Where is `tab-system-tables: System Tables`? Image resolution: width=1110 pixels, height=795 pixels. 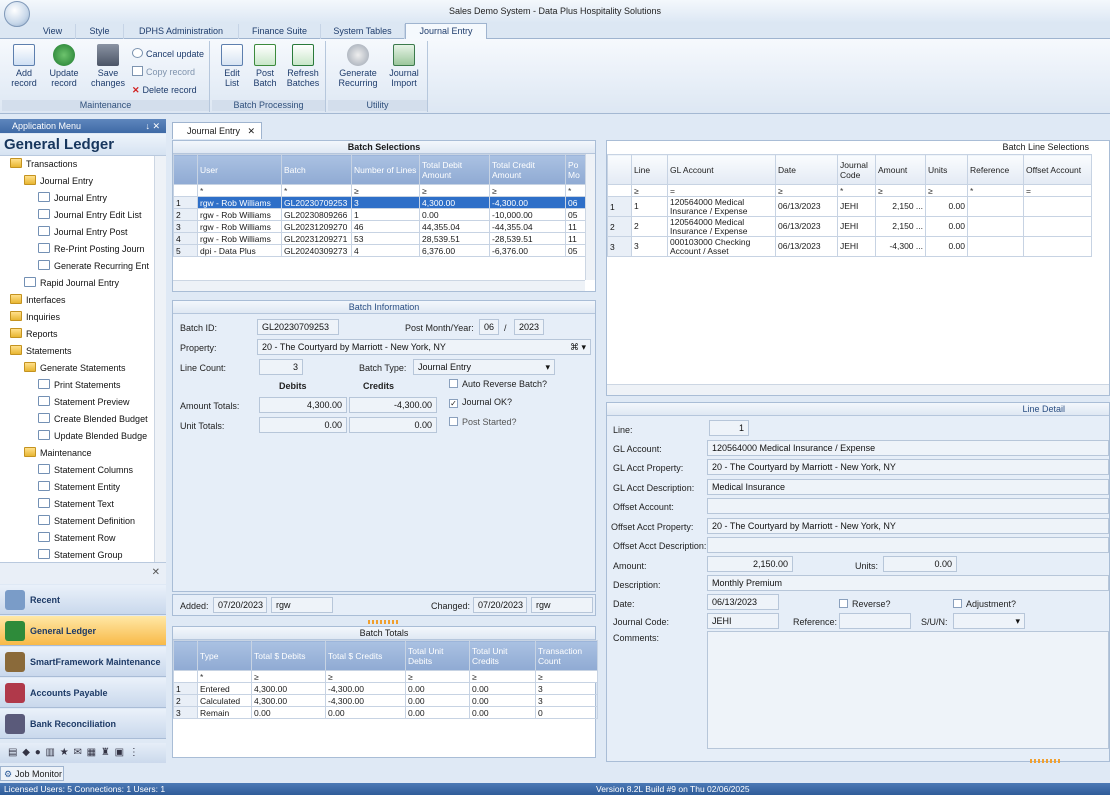 tab-system-tables: System Tables is located at coordinates (363, 31).